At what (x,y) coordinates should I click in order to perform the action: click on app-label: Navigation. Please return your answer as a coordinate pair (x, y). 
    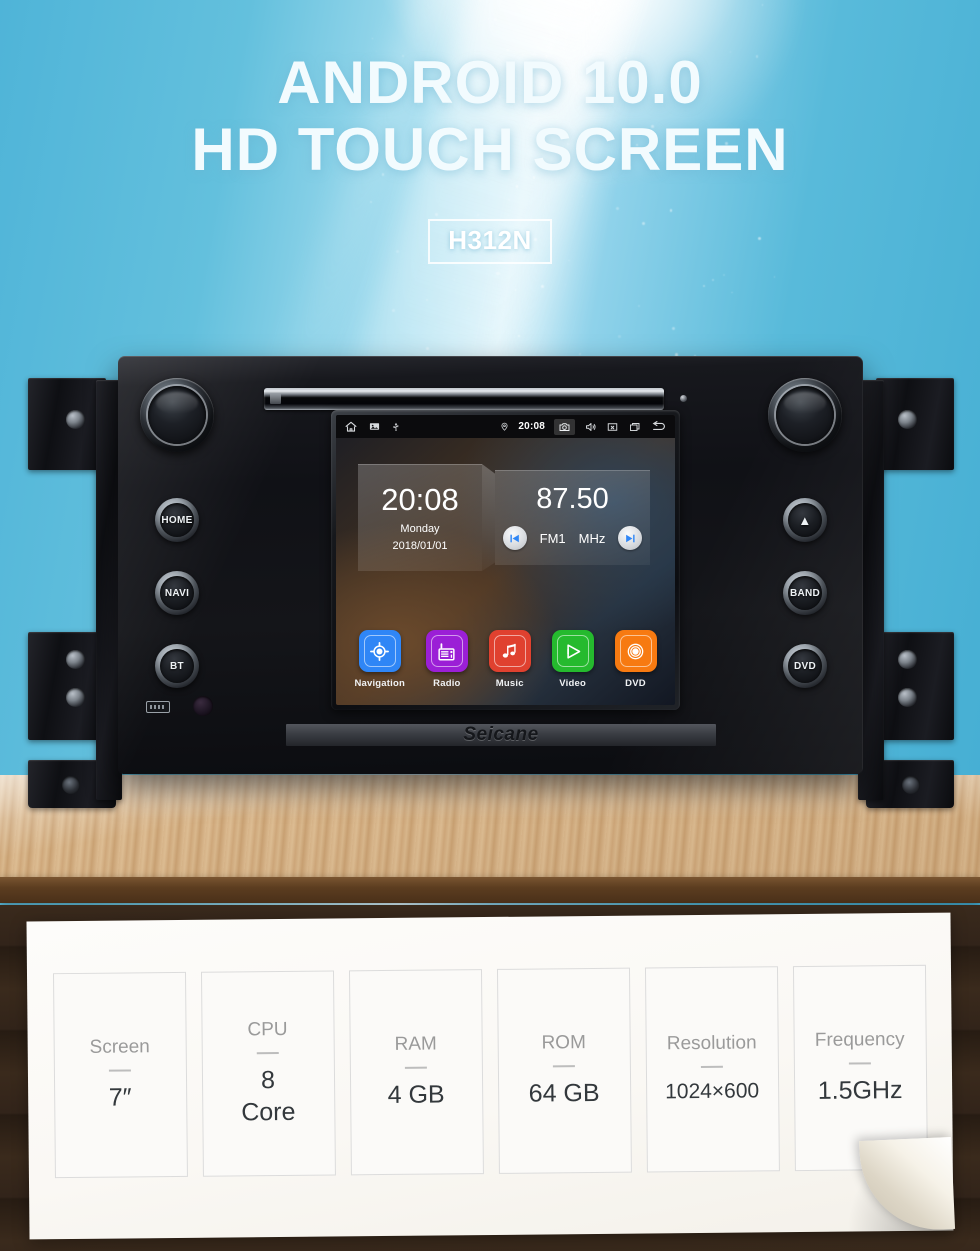
    Looking at the image, I should click on (379, 683).